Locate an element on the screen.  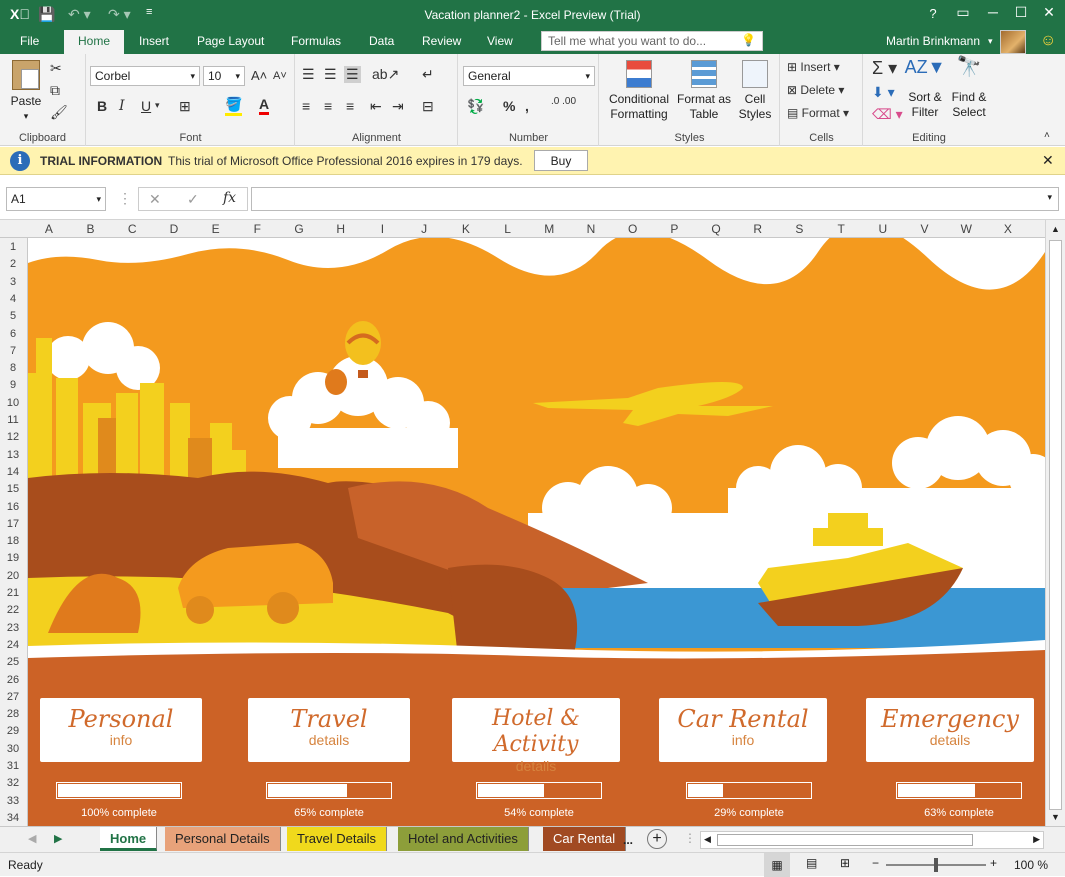
avatar is located at coordinates (1013, 42).